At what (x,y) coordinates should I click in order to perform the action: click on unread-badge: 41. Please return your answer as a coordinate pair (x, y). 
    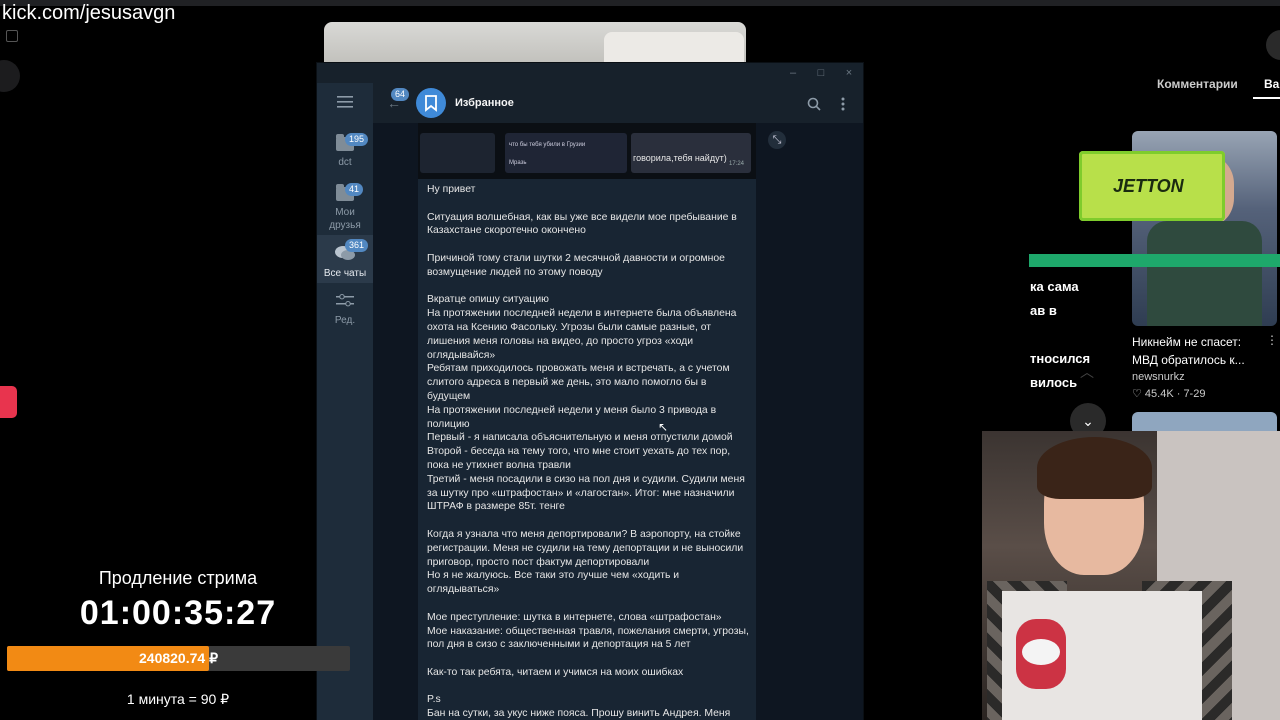
    Looking at the image, I should click on (354, 189).